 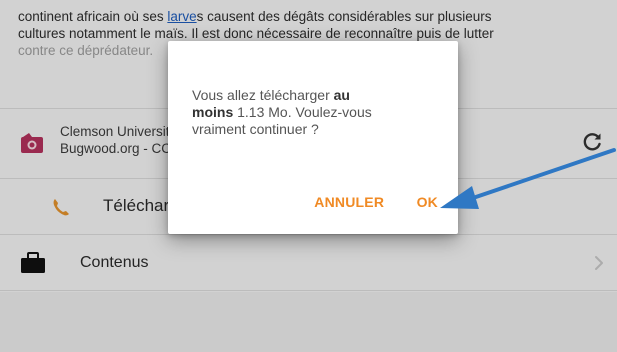 I want to click on dialog-message-line-3: vraiment continuer ?, so click(x=255, y=129).